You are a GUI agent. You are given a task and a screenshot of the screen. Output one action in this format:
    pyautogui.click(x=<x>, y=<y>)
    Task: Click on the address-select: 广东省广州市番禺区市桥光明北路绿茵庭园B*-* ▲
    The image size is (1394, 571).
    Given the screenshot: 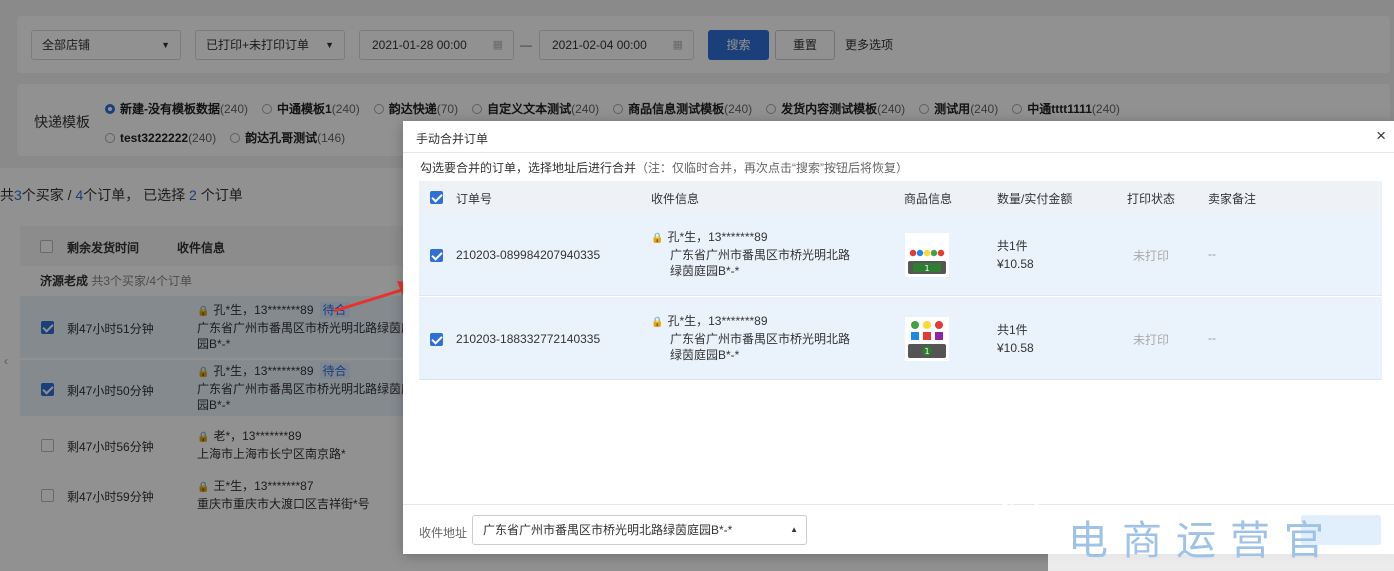 What is the action you would take?
    pyautogui.click(x=639, y=530)
    